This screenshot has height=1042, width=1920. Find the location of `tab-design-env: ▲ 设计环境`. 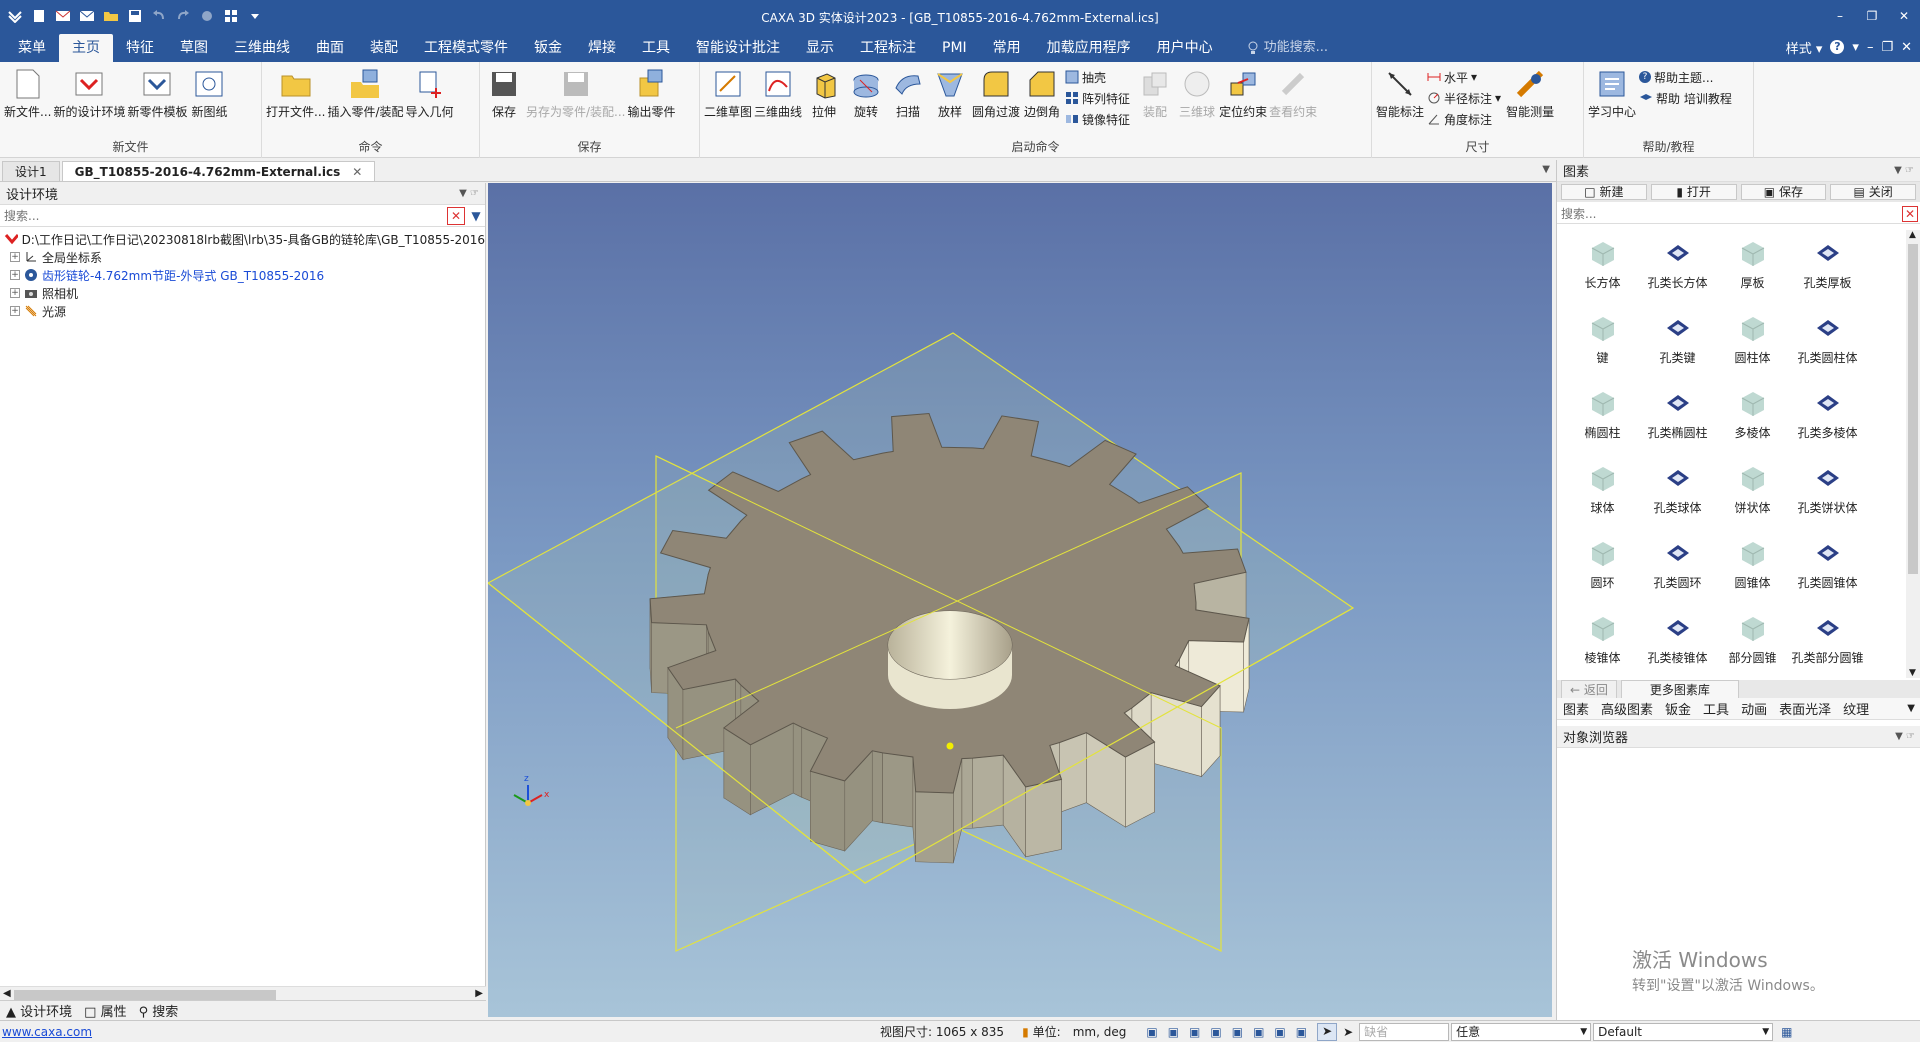

tab-design-env: ▲ 设计环境 is located at coordinates (39, 1010).